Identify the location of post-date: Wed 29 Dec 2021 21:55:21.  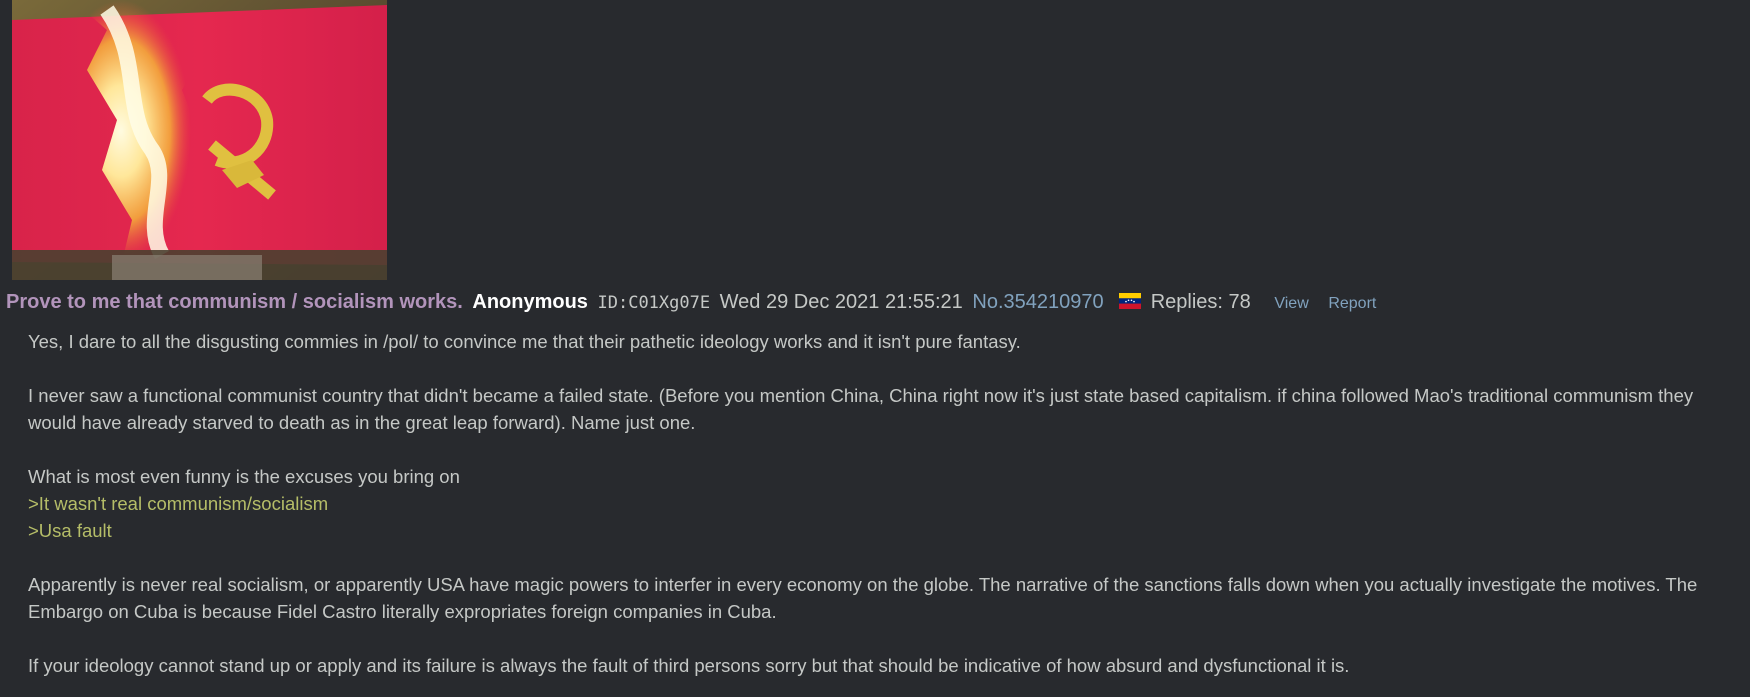
(841, 302).